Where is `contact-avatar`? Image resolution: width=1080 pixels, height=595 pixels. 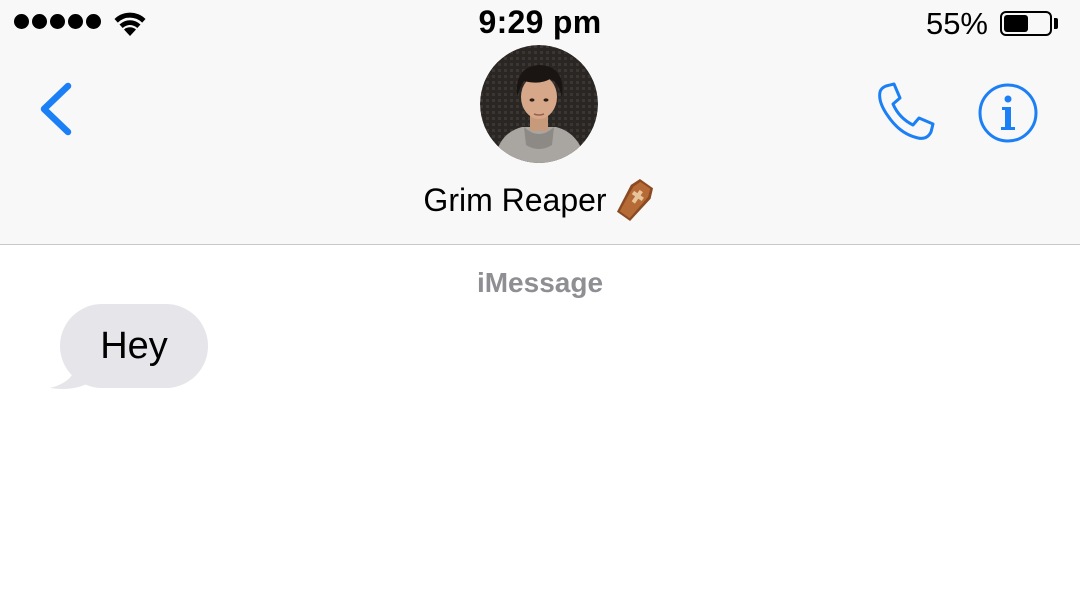
contact-avatar is located at coordinates (539, 104).